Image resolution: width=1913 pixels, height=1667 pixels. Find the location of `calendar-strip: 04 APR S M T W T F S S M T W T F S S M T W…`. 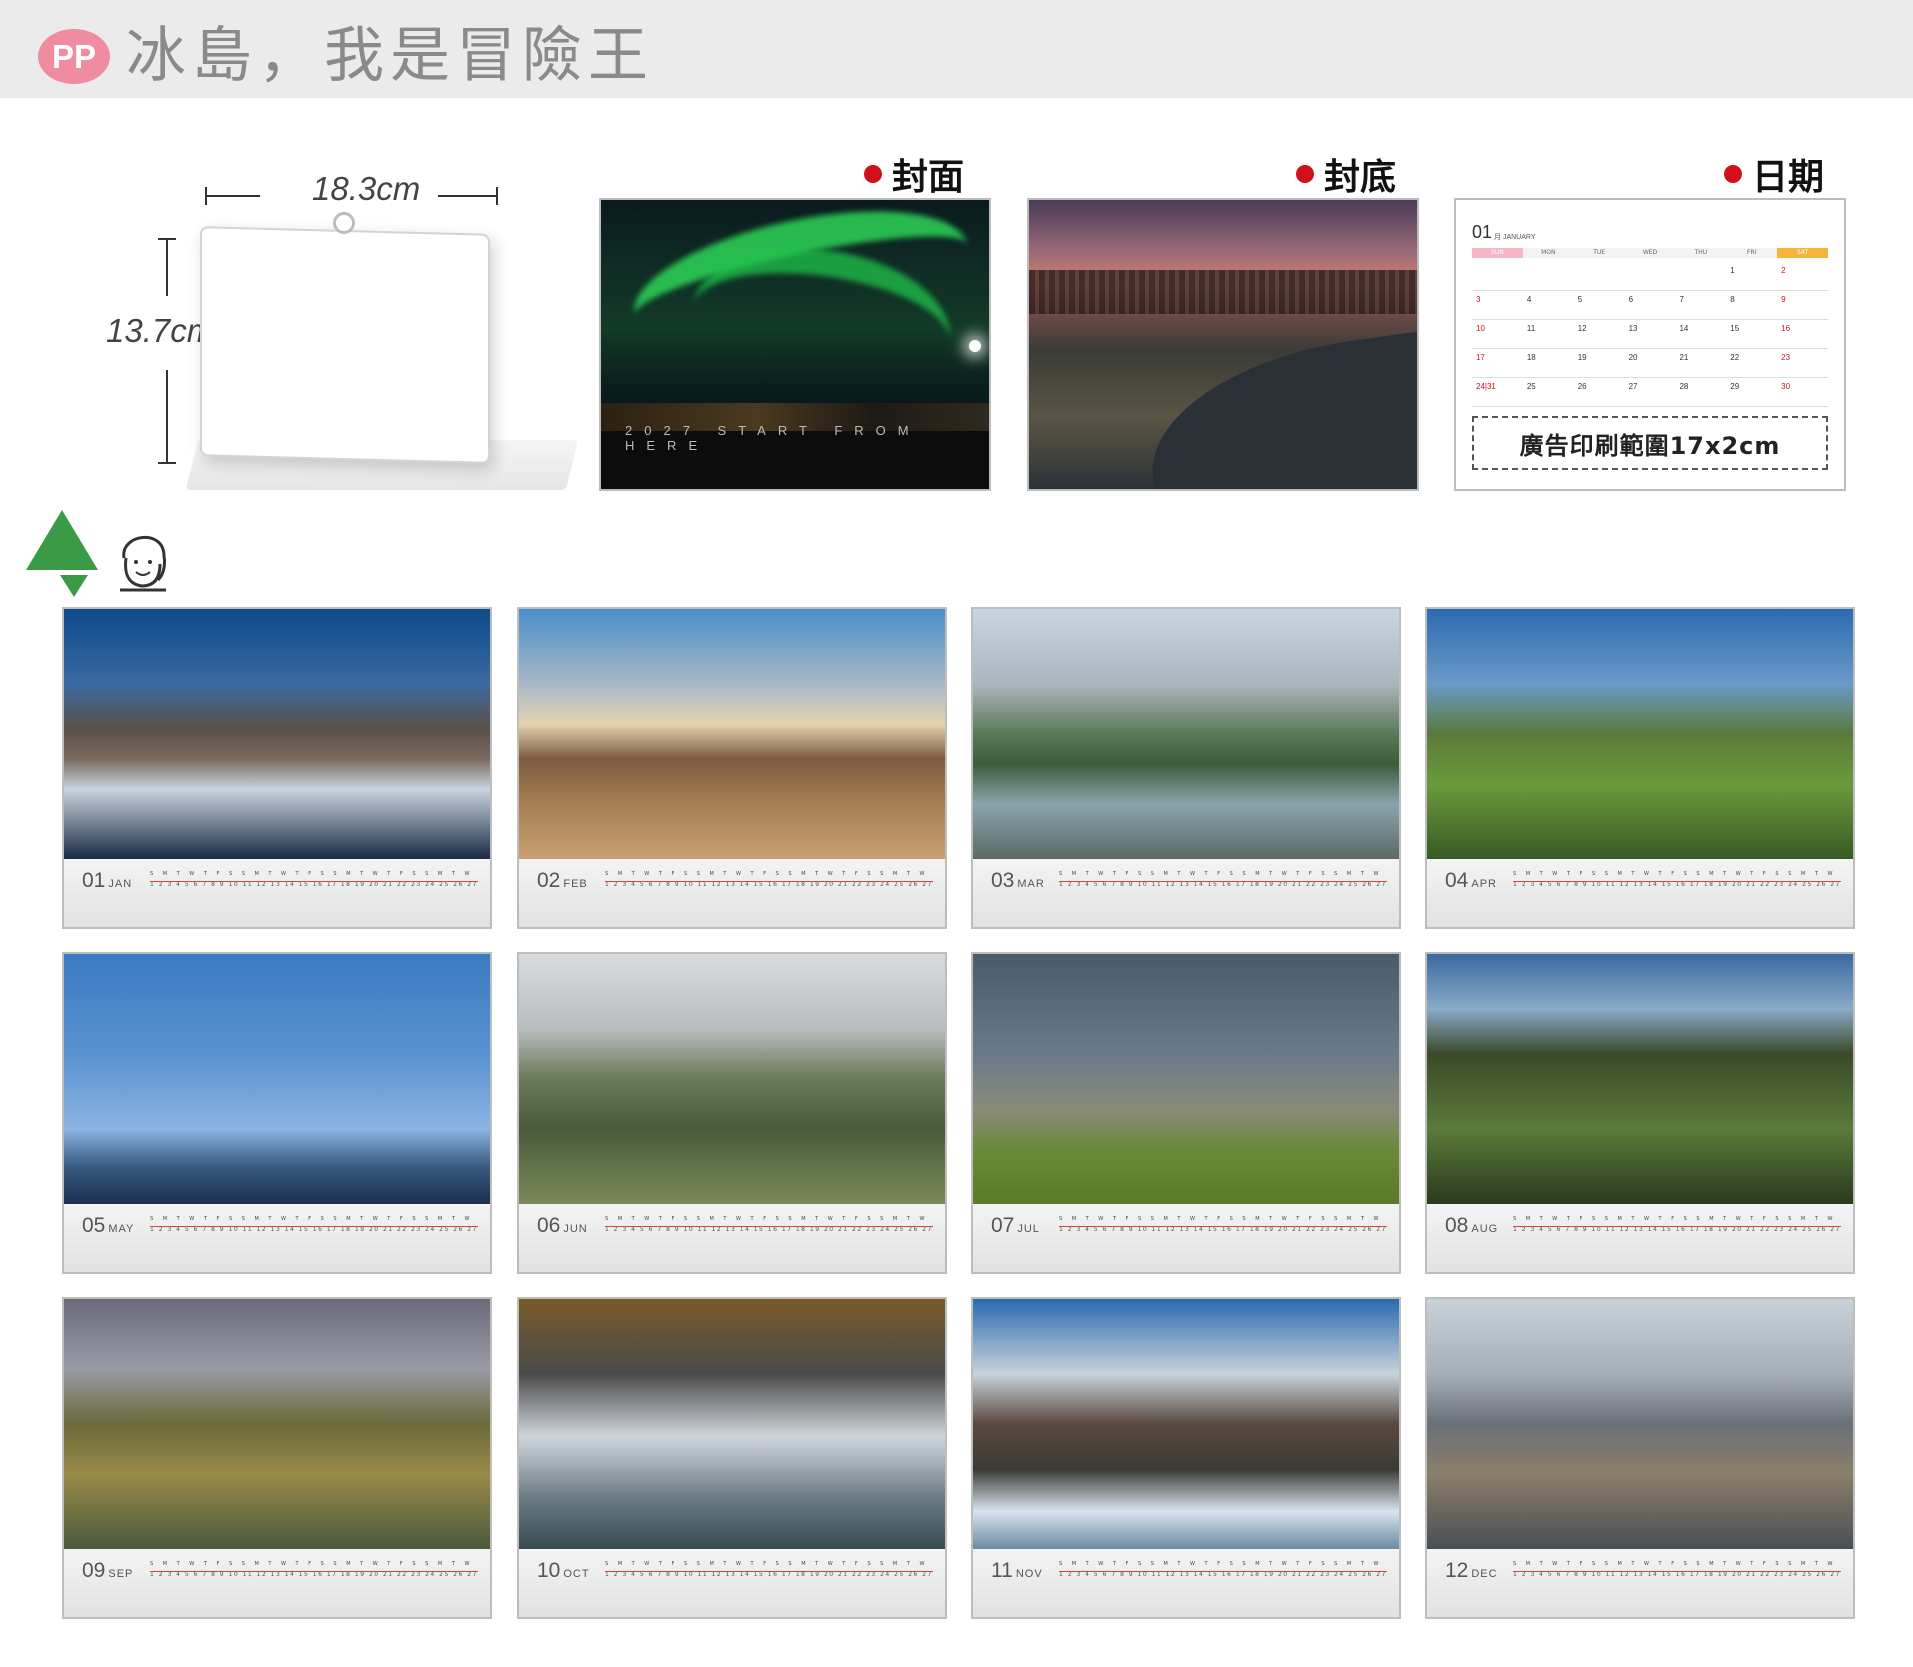

calendar-strip: 04 APR S M T W T F S S M T W T F S S M T W… is located at coordinates (1640, 893).